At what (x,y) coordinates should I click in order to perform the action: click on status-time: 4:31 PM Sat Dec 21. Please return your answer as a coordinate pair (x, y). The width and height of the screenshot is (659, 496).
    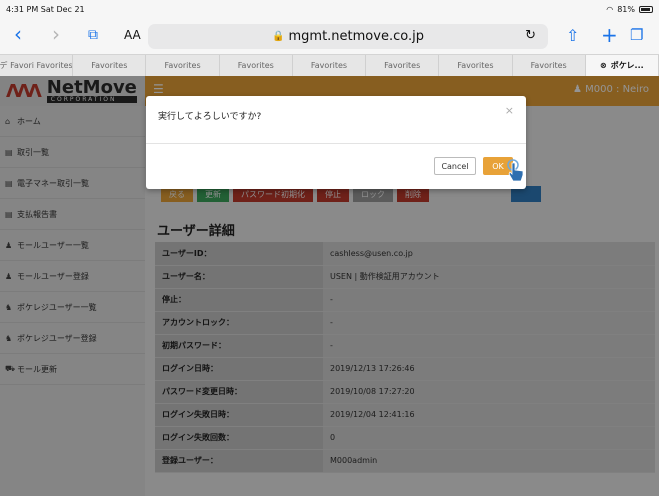
    Looking at the image, I should click on (45, 9).